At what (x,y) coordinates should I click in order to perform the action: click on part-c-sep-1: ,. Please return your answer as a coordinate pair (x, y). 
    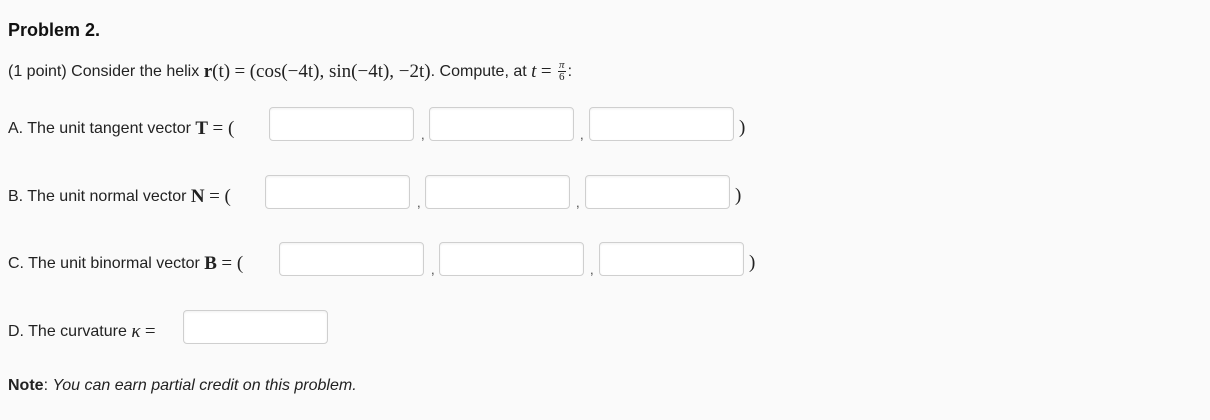
    Looking at the image, I should click on (433, 269).